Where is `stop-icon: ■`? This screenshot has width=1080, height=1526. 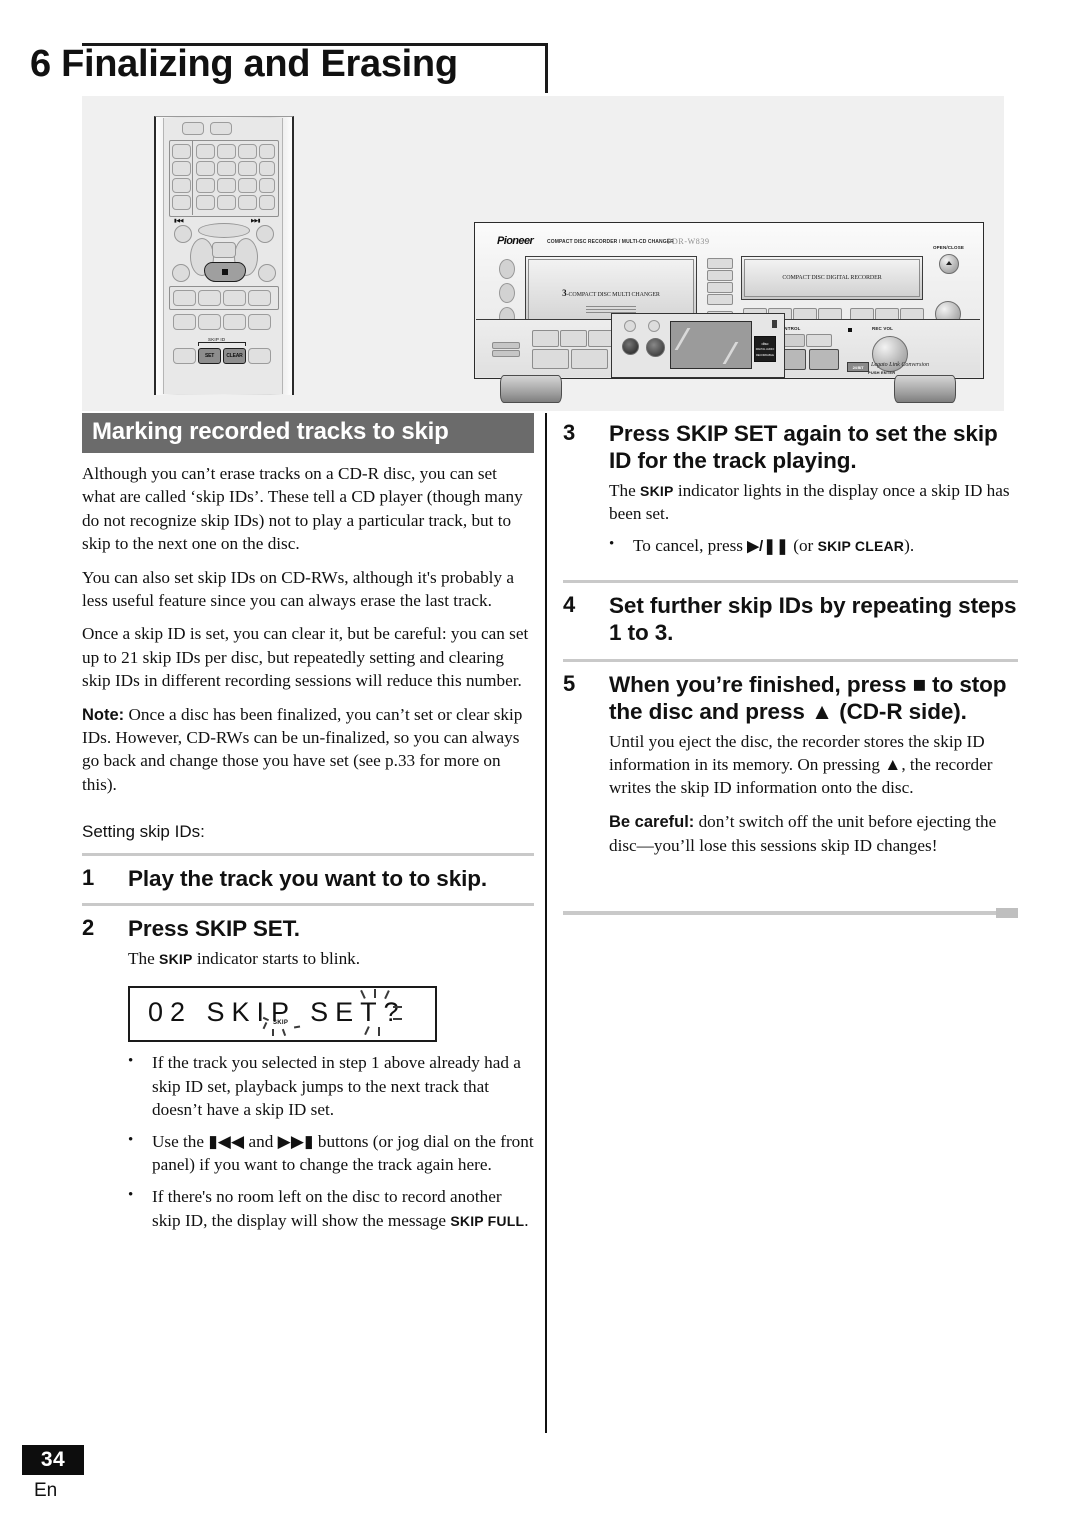 stop-icon: ■ is located at coordinates (919, 684).